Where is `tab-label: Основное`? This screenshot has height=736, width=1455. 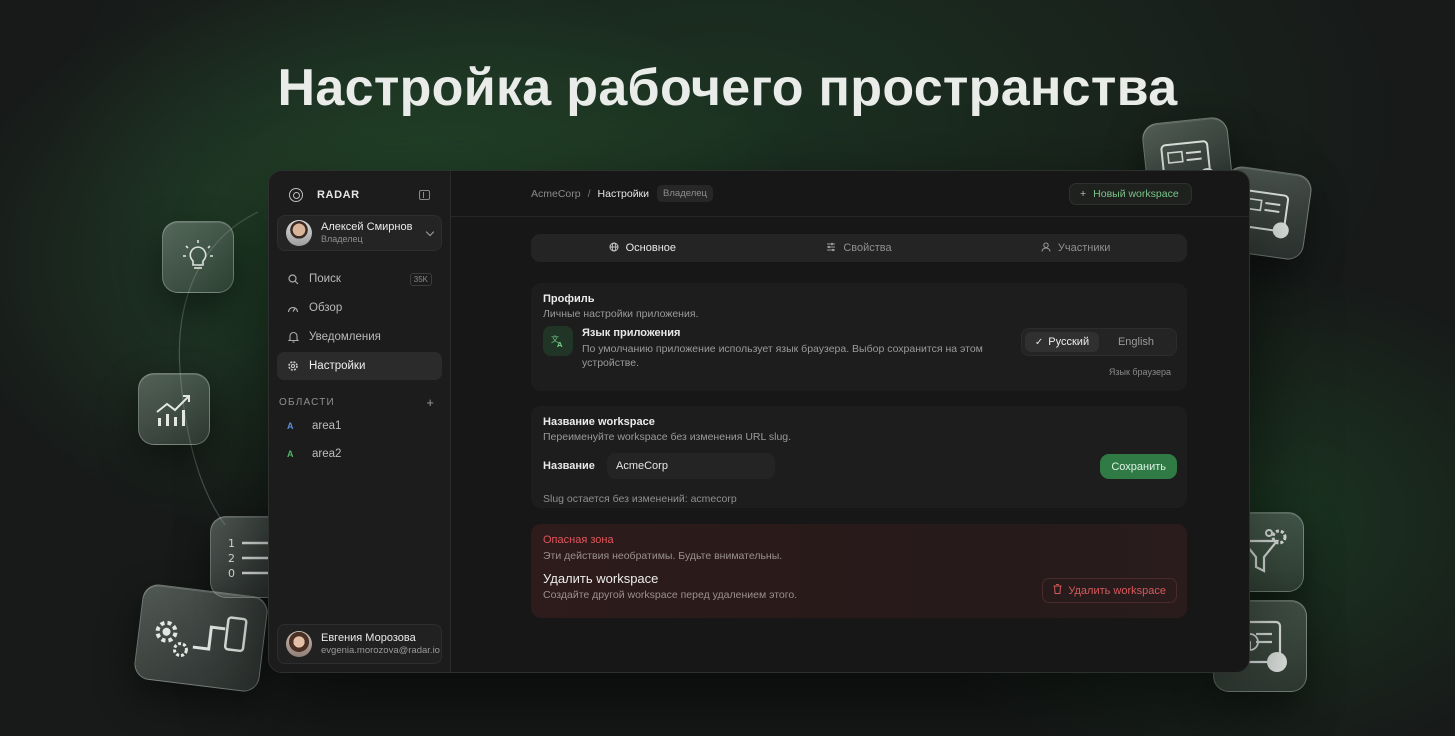 tab-label: Основное is located at coordinates (651, 248).